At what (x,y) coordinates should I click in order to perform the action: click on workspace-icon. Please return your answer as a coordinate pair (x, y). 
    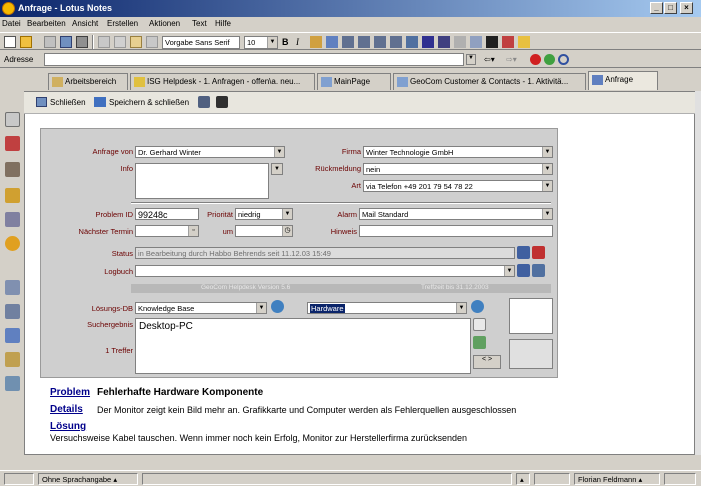
    Looking at the image, I should click on (57, 82).